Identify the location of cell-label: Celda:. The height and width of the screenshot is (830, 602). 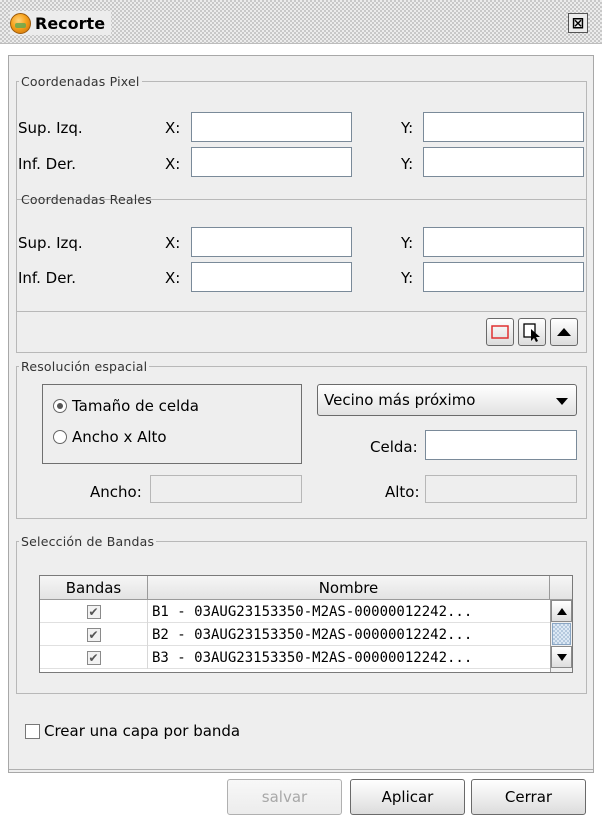
(394, 447).